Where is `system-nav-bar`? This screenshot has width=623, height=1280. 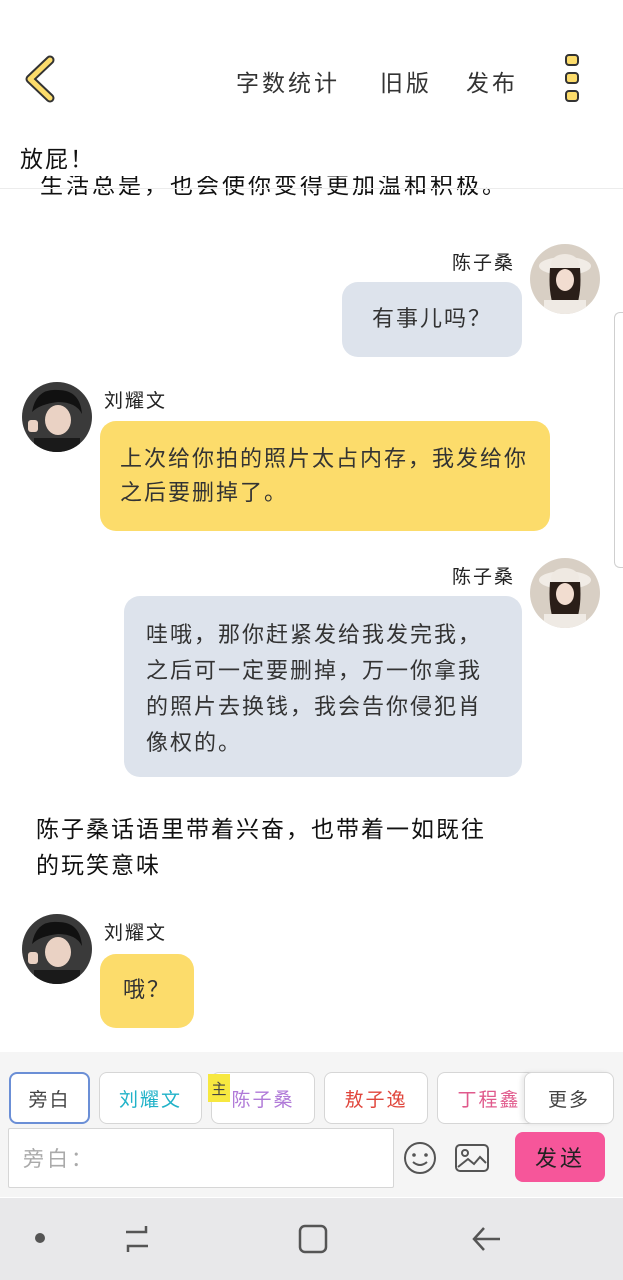 system-nav-bar is located at coordinates (311, 1239).